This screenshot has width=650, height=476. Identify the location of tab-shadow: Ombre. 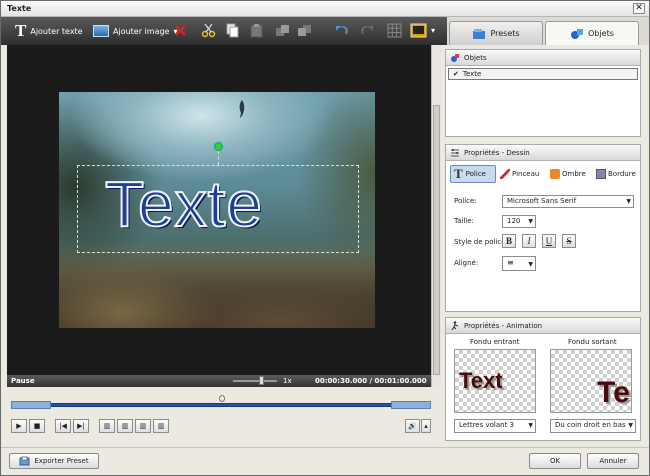
(568, 174).